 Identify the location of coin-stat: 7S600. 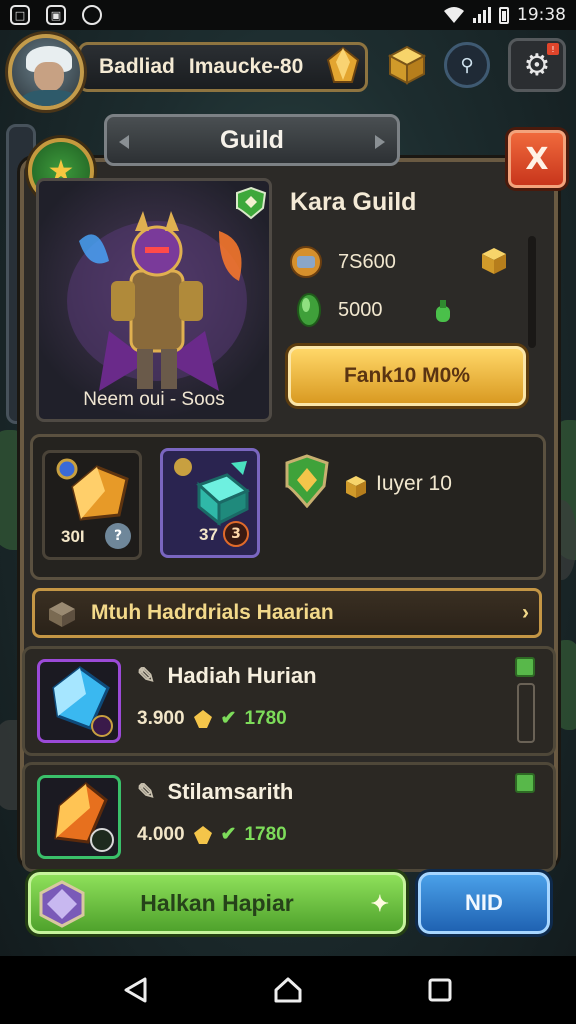
(342, 262).